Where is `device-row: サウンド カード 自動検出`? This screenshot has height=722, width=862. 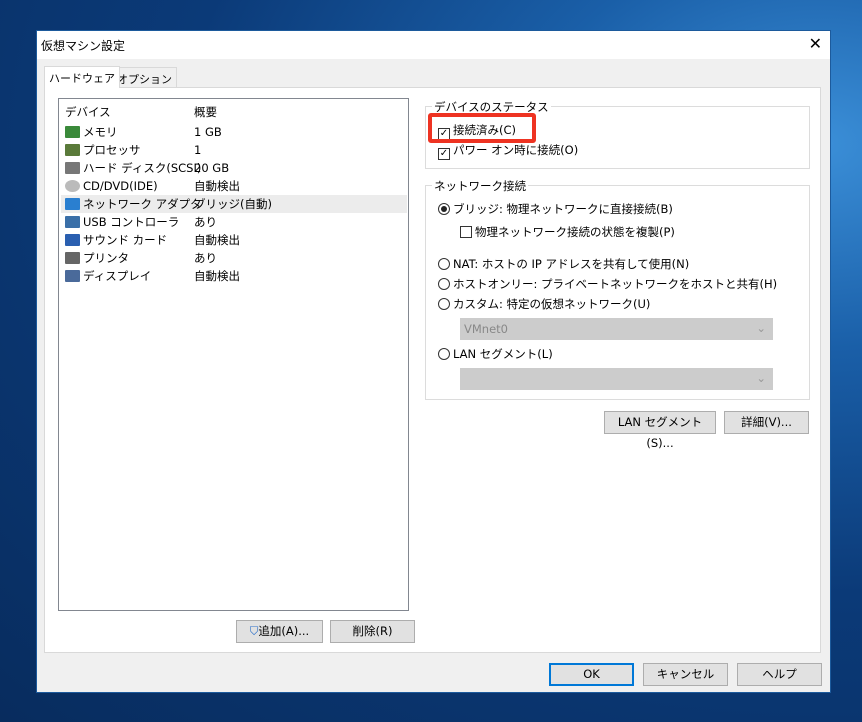 device-row: サウンド カード 自動検出 is located at coordinates (234, 240).